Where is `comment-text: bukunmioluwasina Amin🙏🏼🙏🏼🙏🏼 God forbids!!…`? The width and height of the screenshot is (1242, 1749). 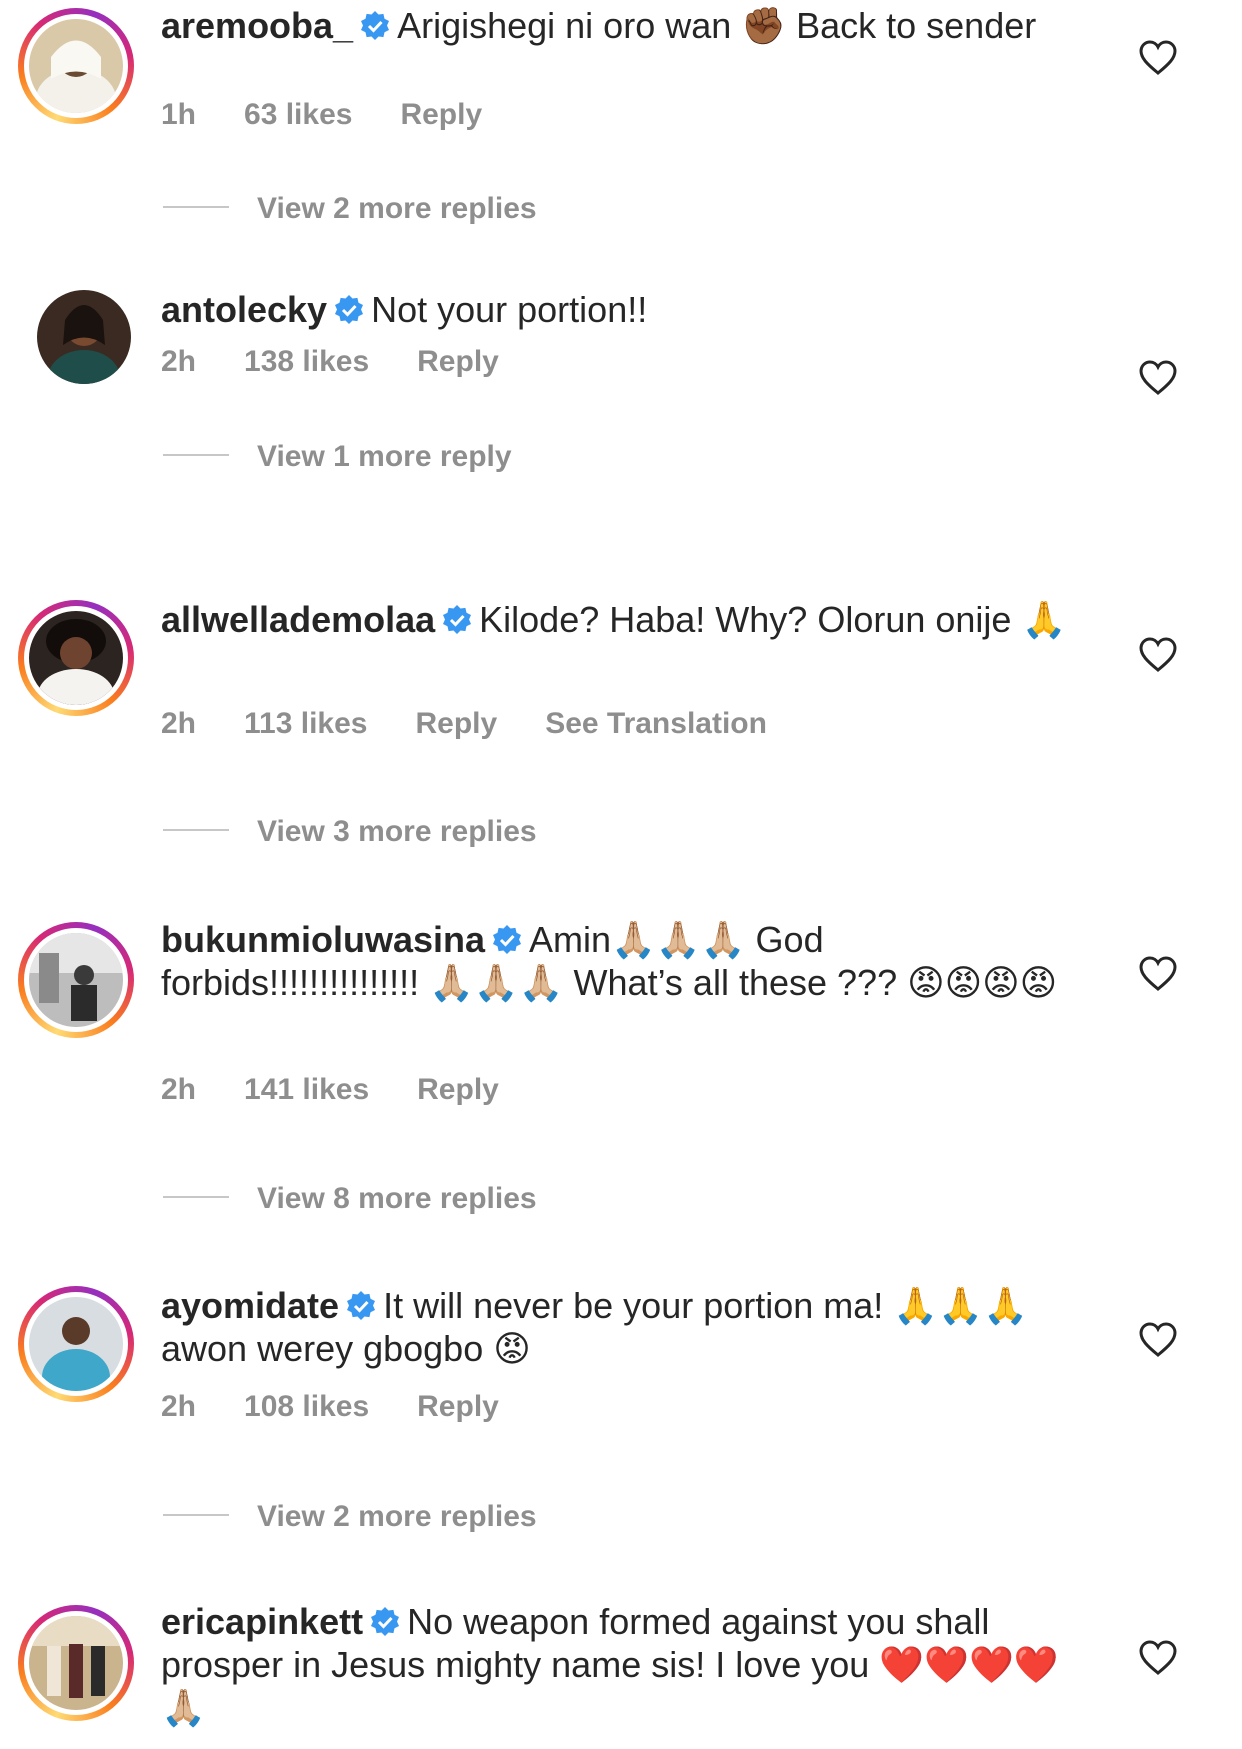 comment-text: bukunmioluwasina Amin🙏🏼🙏🏼🙏🏼 God forbids!!… is located at coordinates (621, 961).